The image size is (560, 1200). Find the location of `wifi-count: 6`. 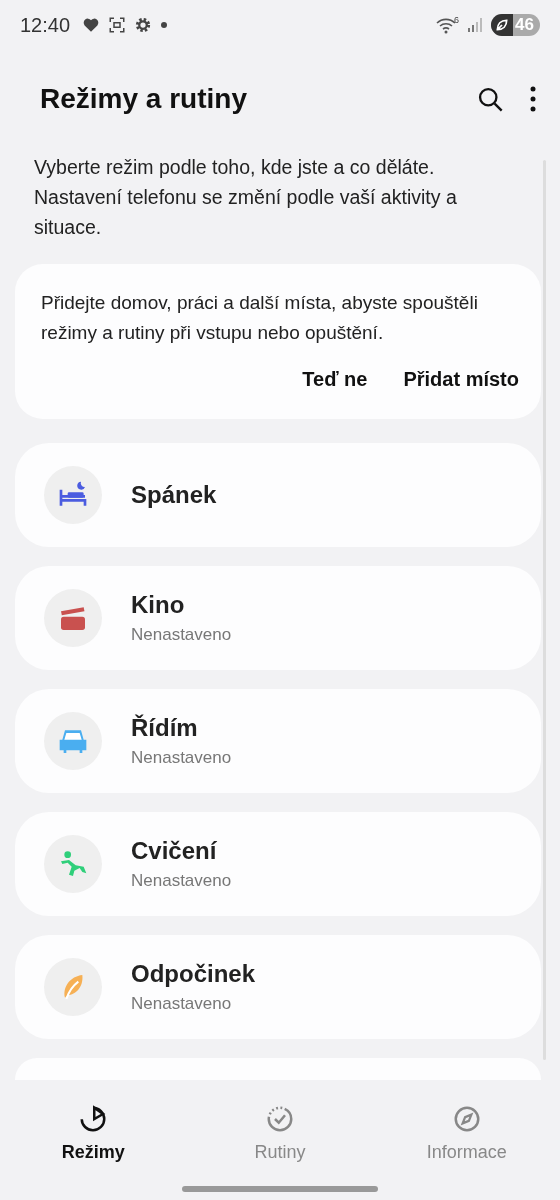

wifi-count: 6 is located at coordinates (457, 20).